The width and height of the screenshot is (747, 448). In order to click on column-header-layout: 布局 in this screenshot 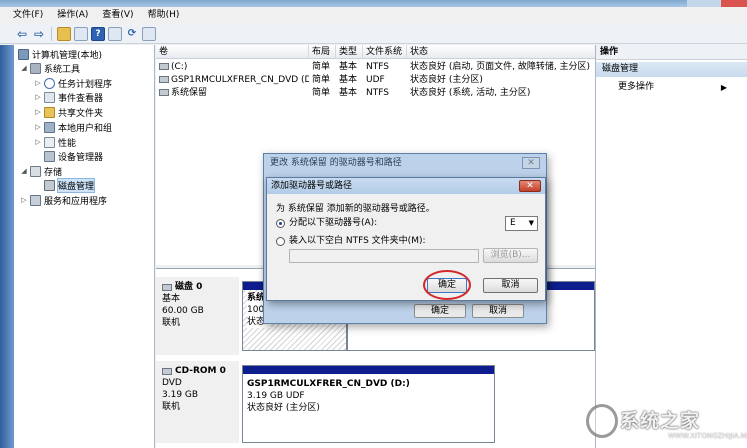, I will do `click(322, 52)`.